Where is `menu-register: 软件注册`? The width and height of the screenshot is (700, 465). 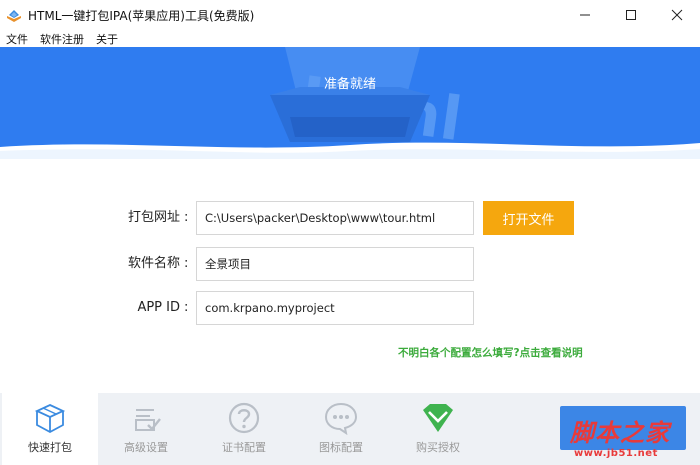
menu-register: 软件注册 is located at coordinates (62, 39).